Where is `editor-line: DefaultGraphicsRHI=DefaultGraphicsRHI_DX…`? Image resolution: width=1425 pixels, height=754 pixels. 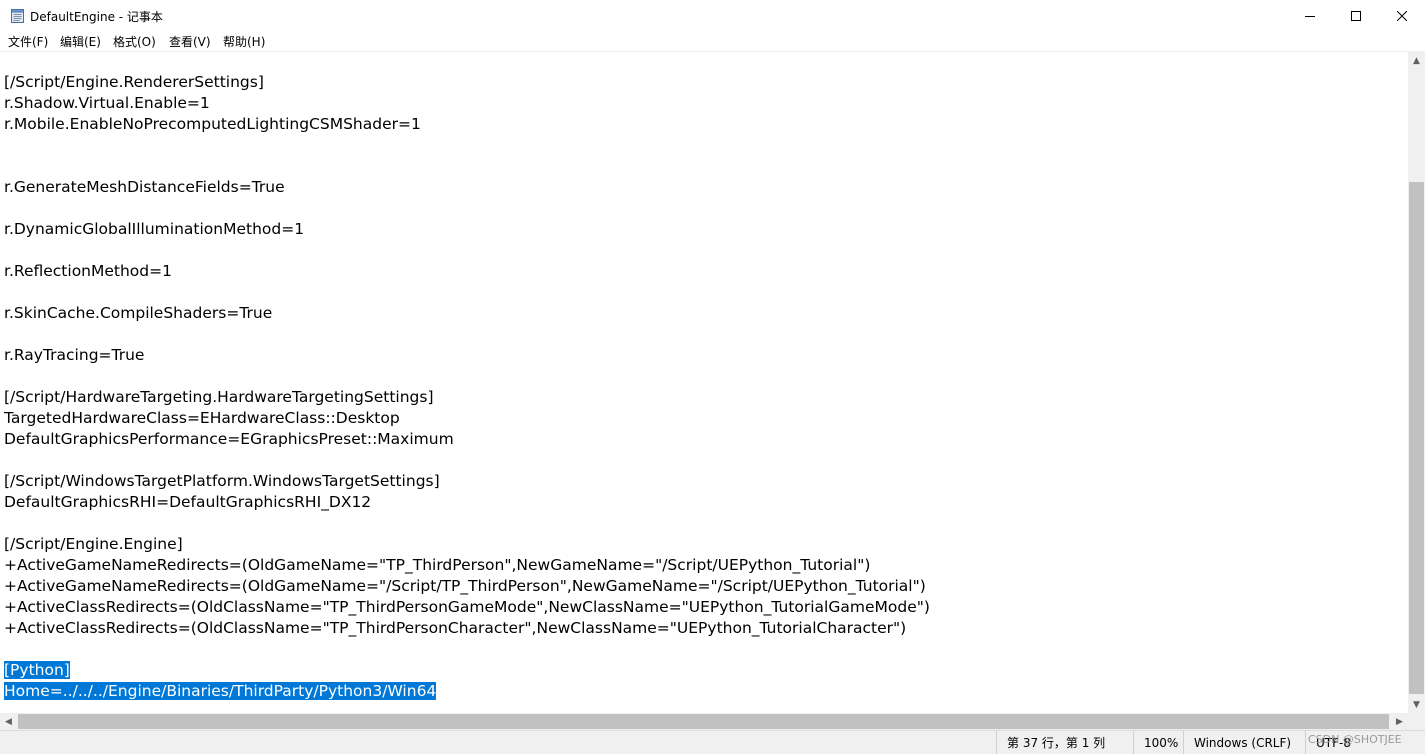 editor-line: DefaultGraphicsRHI=DefaultGraphicsRHI_DX… is located at coordinates (188, 502).